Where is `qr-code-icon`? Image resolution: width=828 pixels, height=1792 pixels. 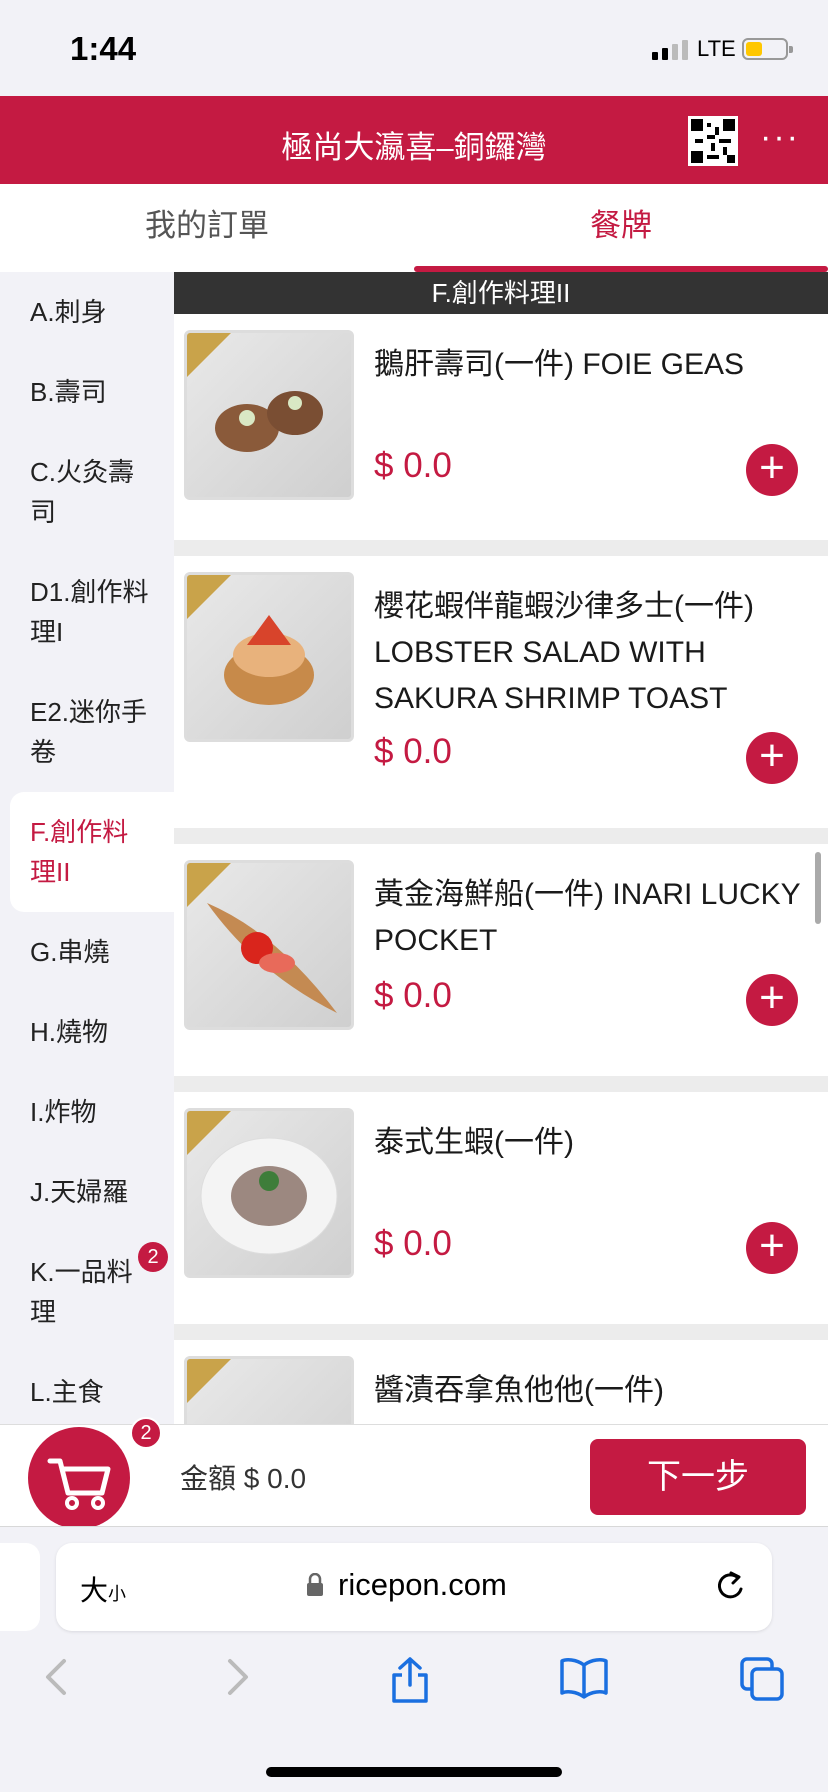 qr-code-icon is located at coordinates (713, 141).